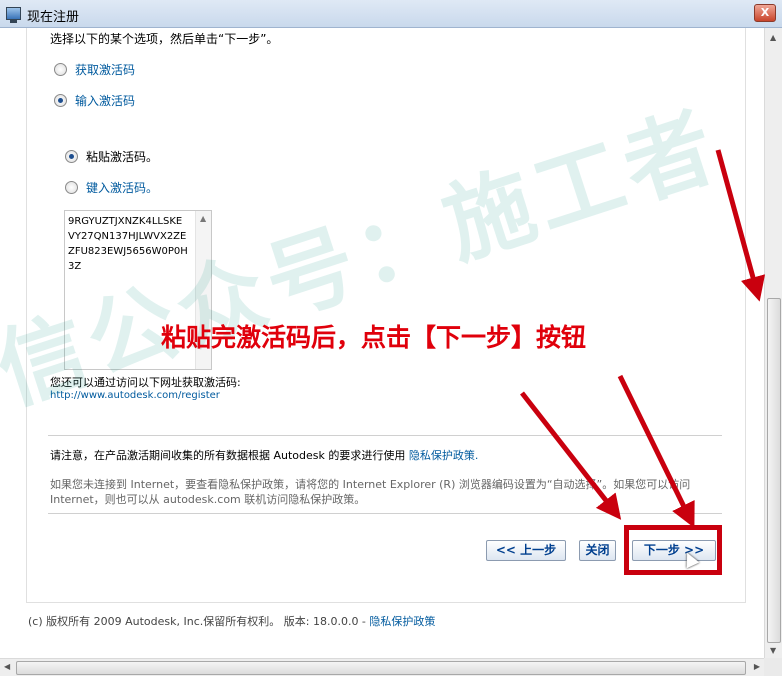 This screenshot has height=676, width=782. I want to click on resize-grip, so click(773, 667).